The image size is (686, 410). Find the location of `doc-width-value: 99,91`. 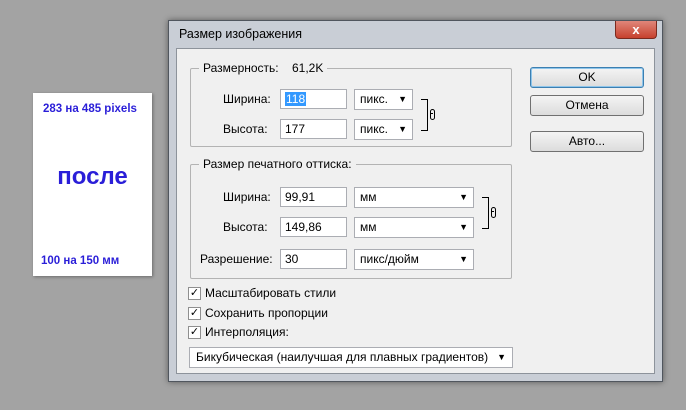

doc-width-value: 99,91 is located at coordinates (300, 197).